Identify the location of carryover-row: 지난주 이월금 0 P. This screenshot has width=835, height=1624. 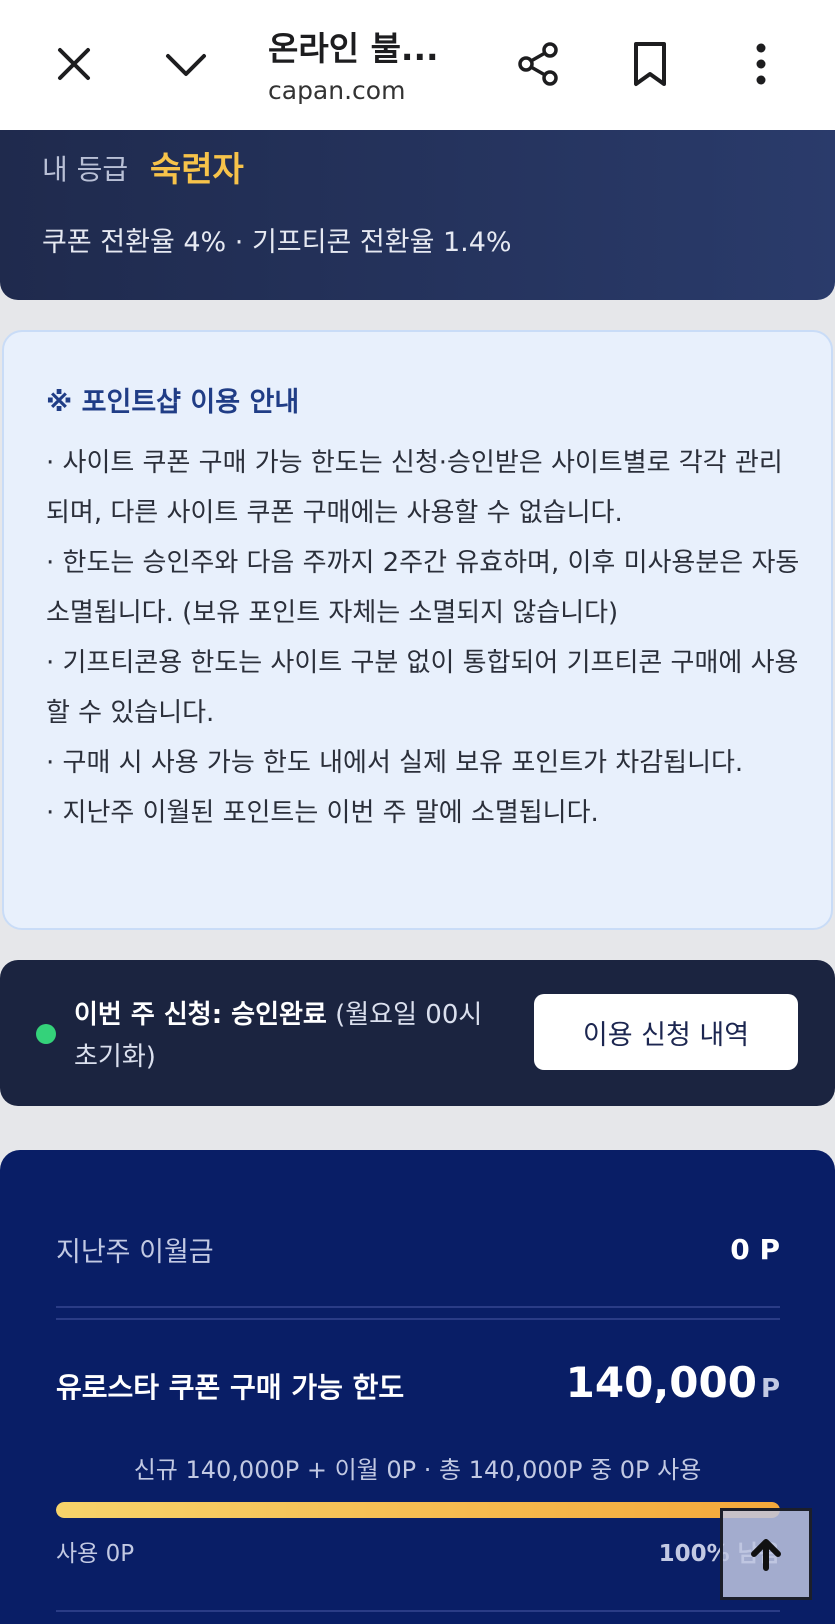
(418, 1249).